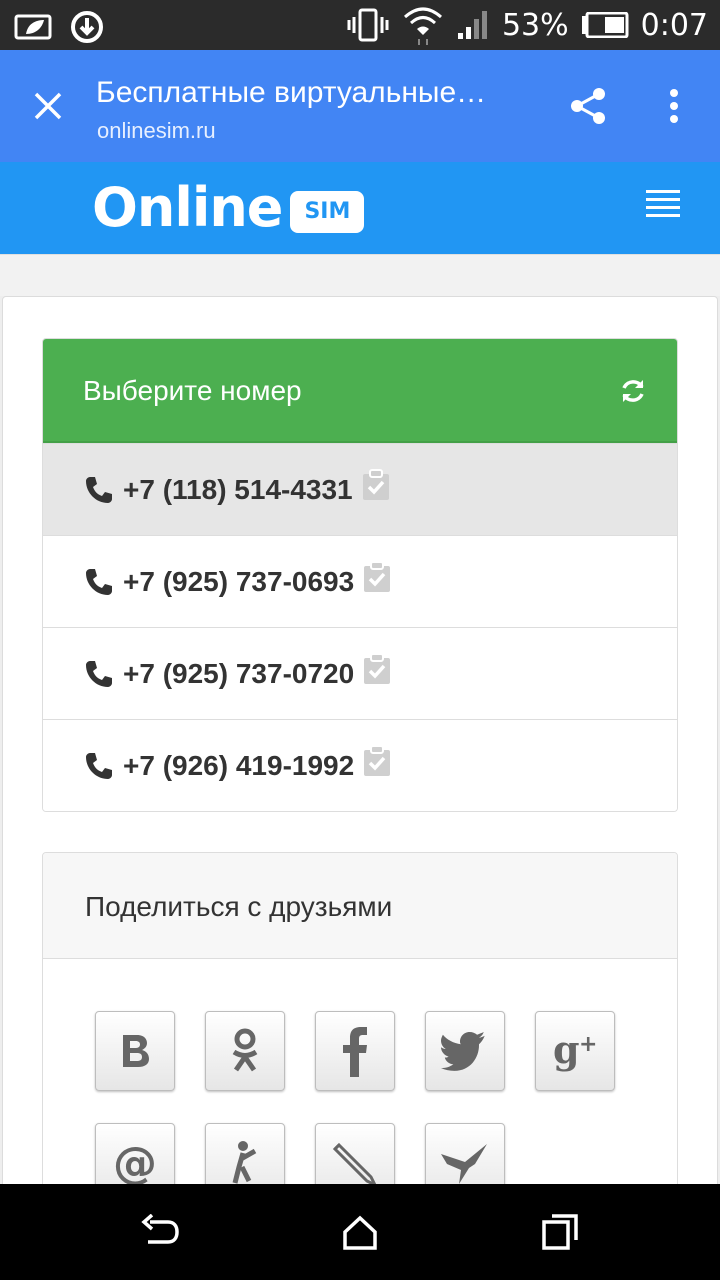 Image resolution: width=720 pixels, height=1280 pixels. I want to click on site-logo: Online SIM, so click(228, 208).